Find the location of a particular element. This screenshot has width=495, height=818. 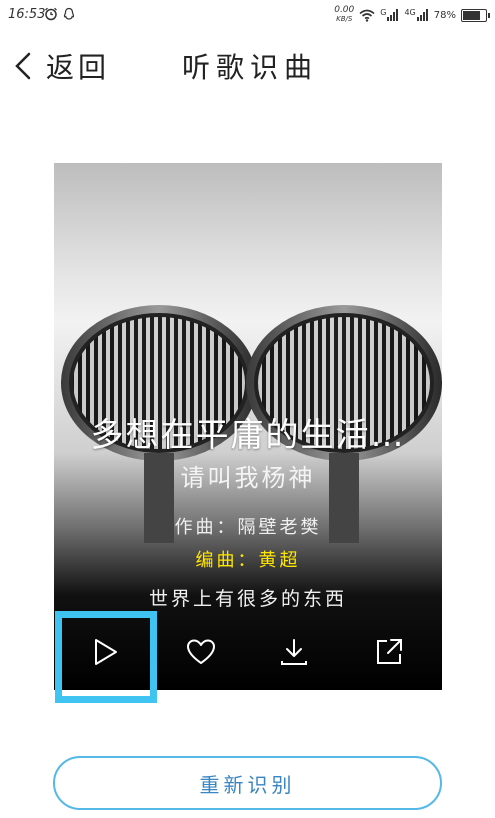

status-right-icons: 0.00 KB/S G 4G 78% is located at coordinates (412, 15).